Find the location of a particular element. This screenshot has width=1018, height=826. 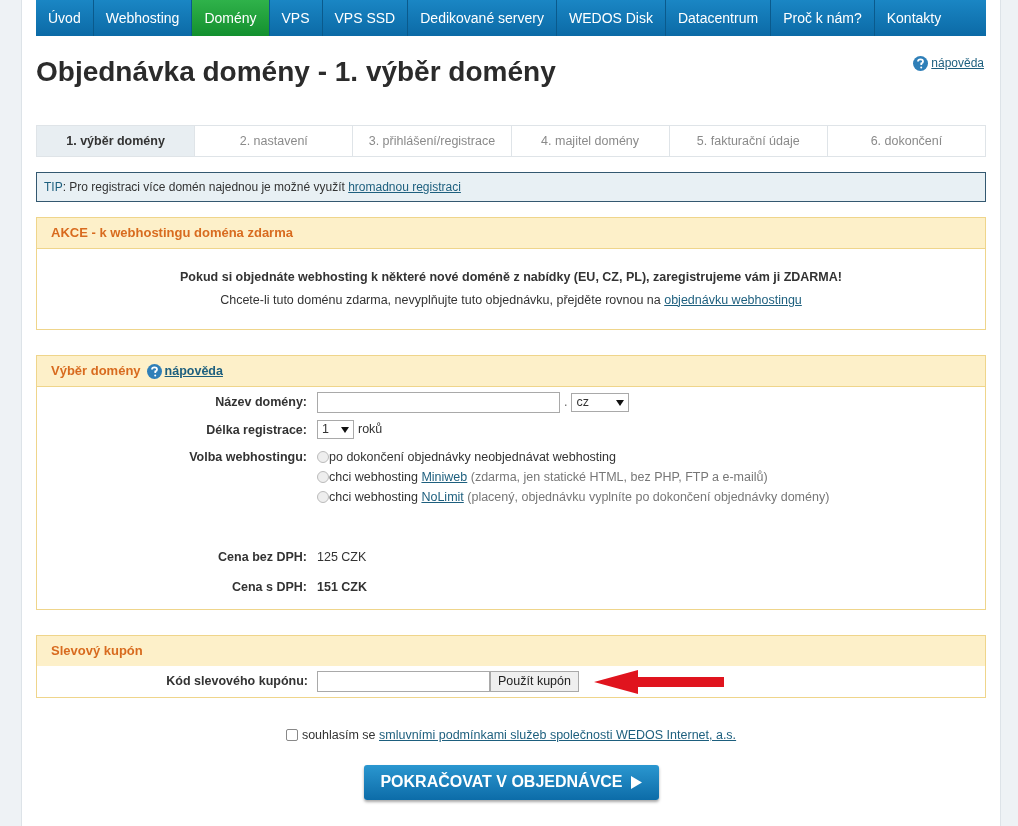

price-value: 151 CZK is located at coordinates (342, 587).